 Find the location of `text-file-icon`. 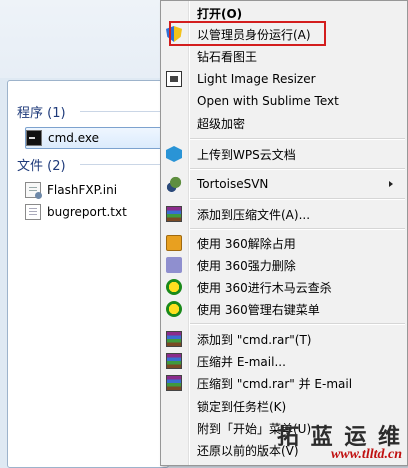

text-file-icon is located at coordinates (33, 212).